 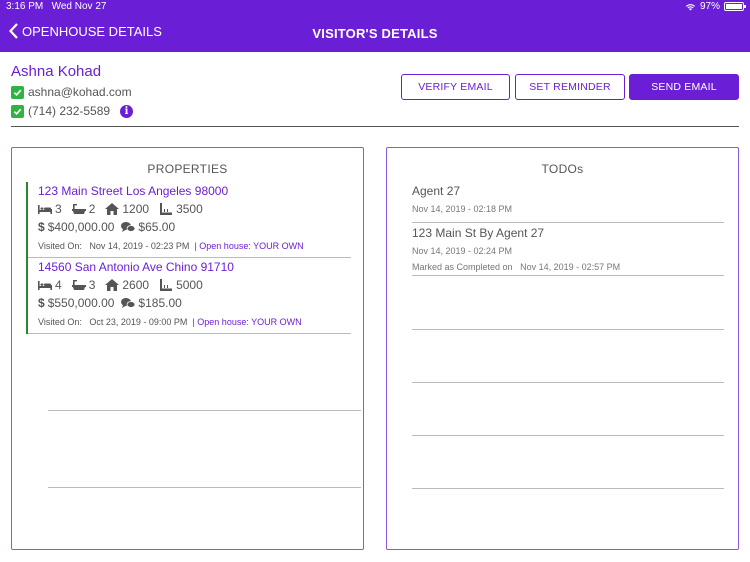 What do you see at coordinates (375, 33) in the screenshot?
I see `navigation-bar: OPENHOUSE DETAILS VISITOR'S DETAILS` at bounding box center [375, 33].